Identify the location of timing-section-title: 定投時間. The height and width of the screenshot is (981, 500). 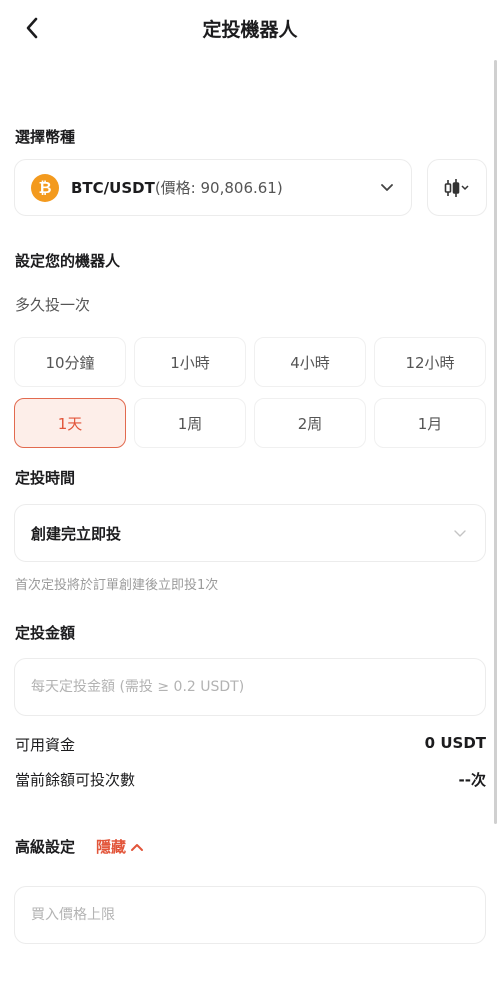
(45, 478).